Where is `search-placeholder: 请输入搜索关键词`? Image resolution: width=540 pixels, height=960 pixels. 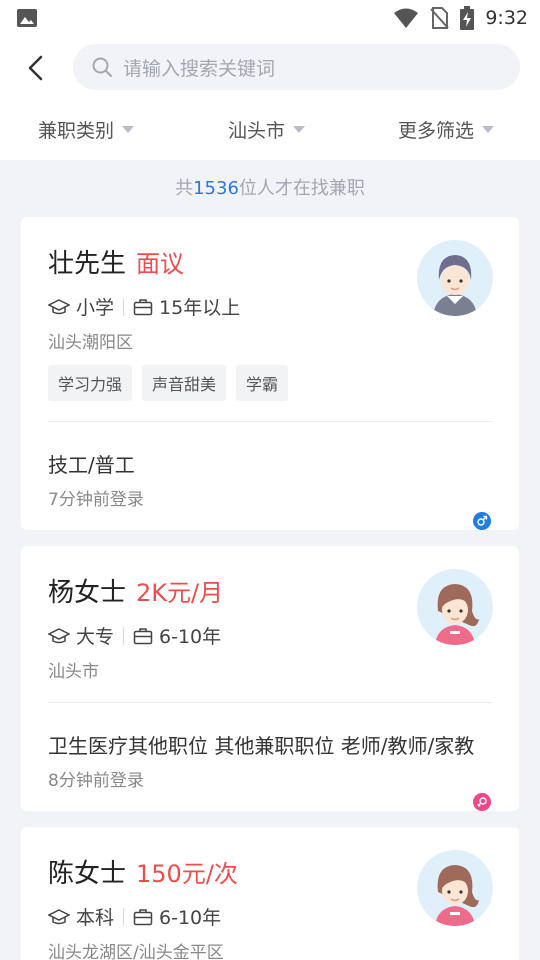 search-placeholder: 请输入搜索关键词 is located at coordinates (199, 68).